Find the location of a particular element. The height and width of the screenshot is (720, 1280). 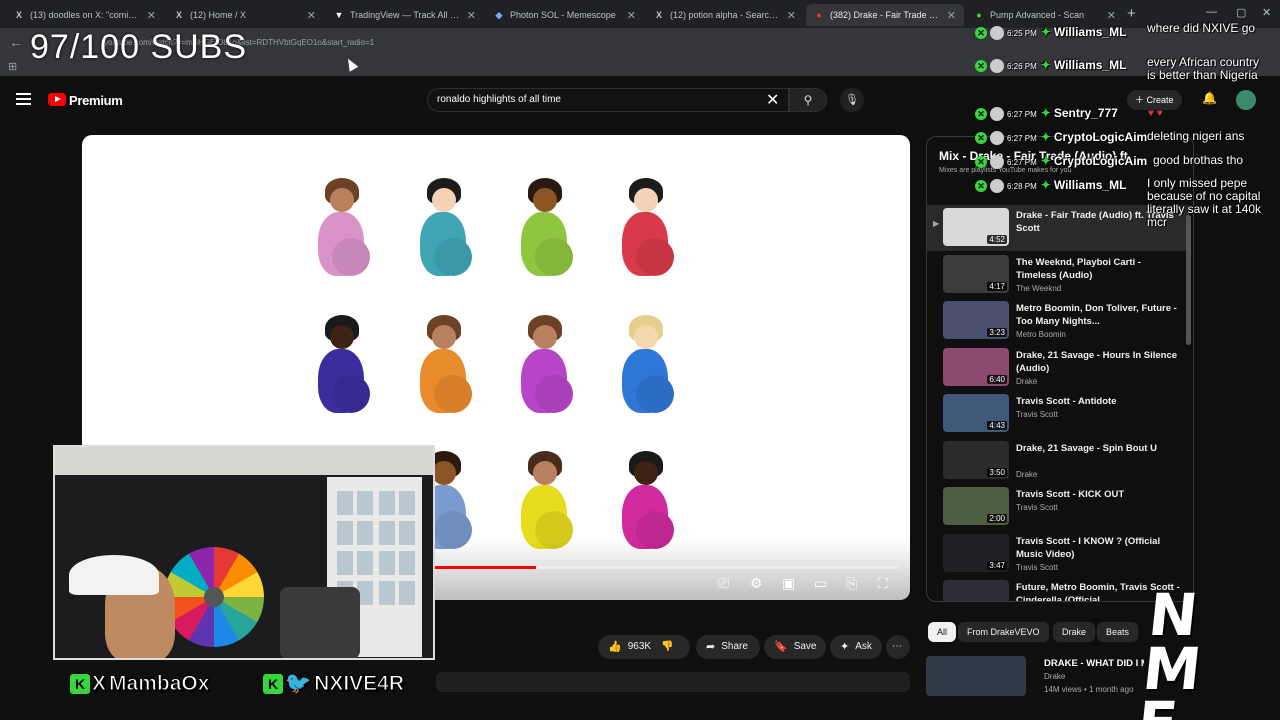

thumbs-down-icon: 👎 is located at coordinates (667, 647).